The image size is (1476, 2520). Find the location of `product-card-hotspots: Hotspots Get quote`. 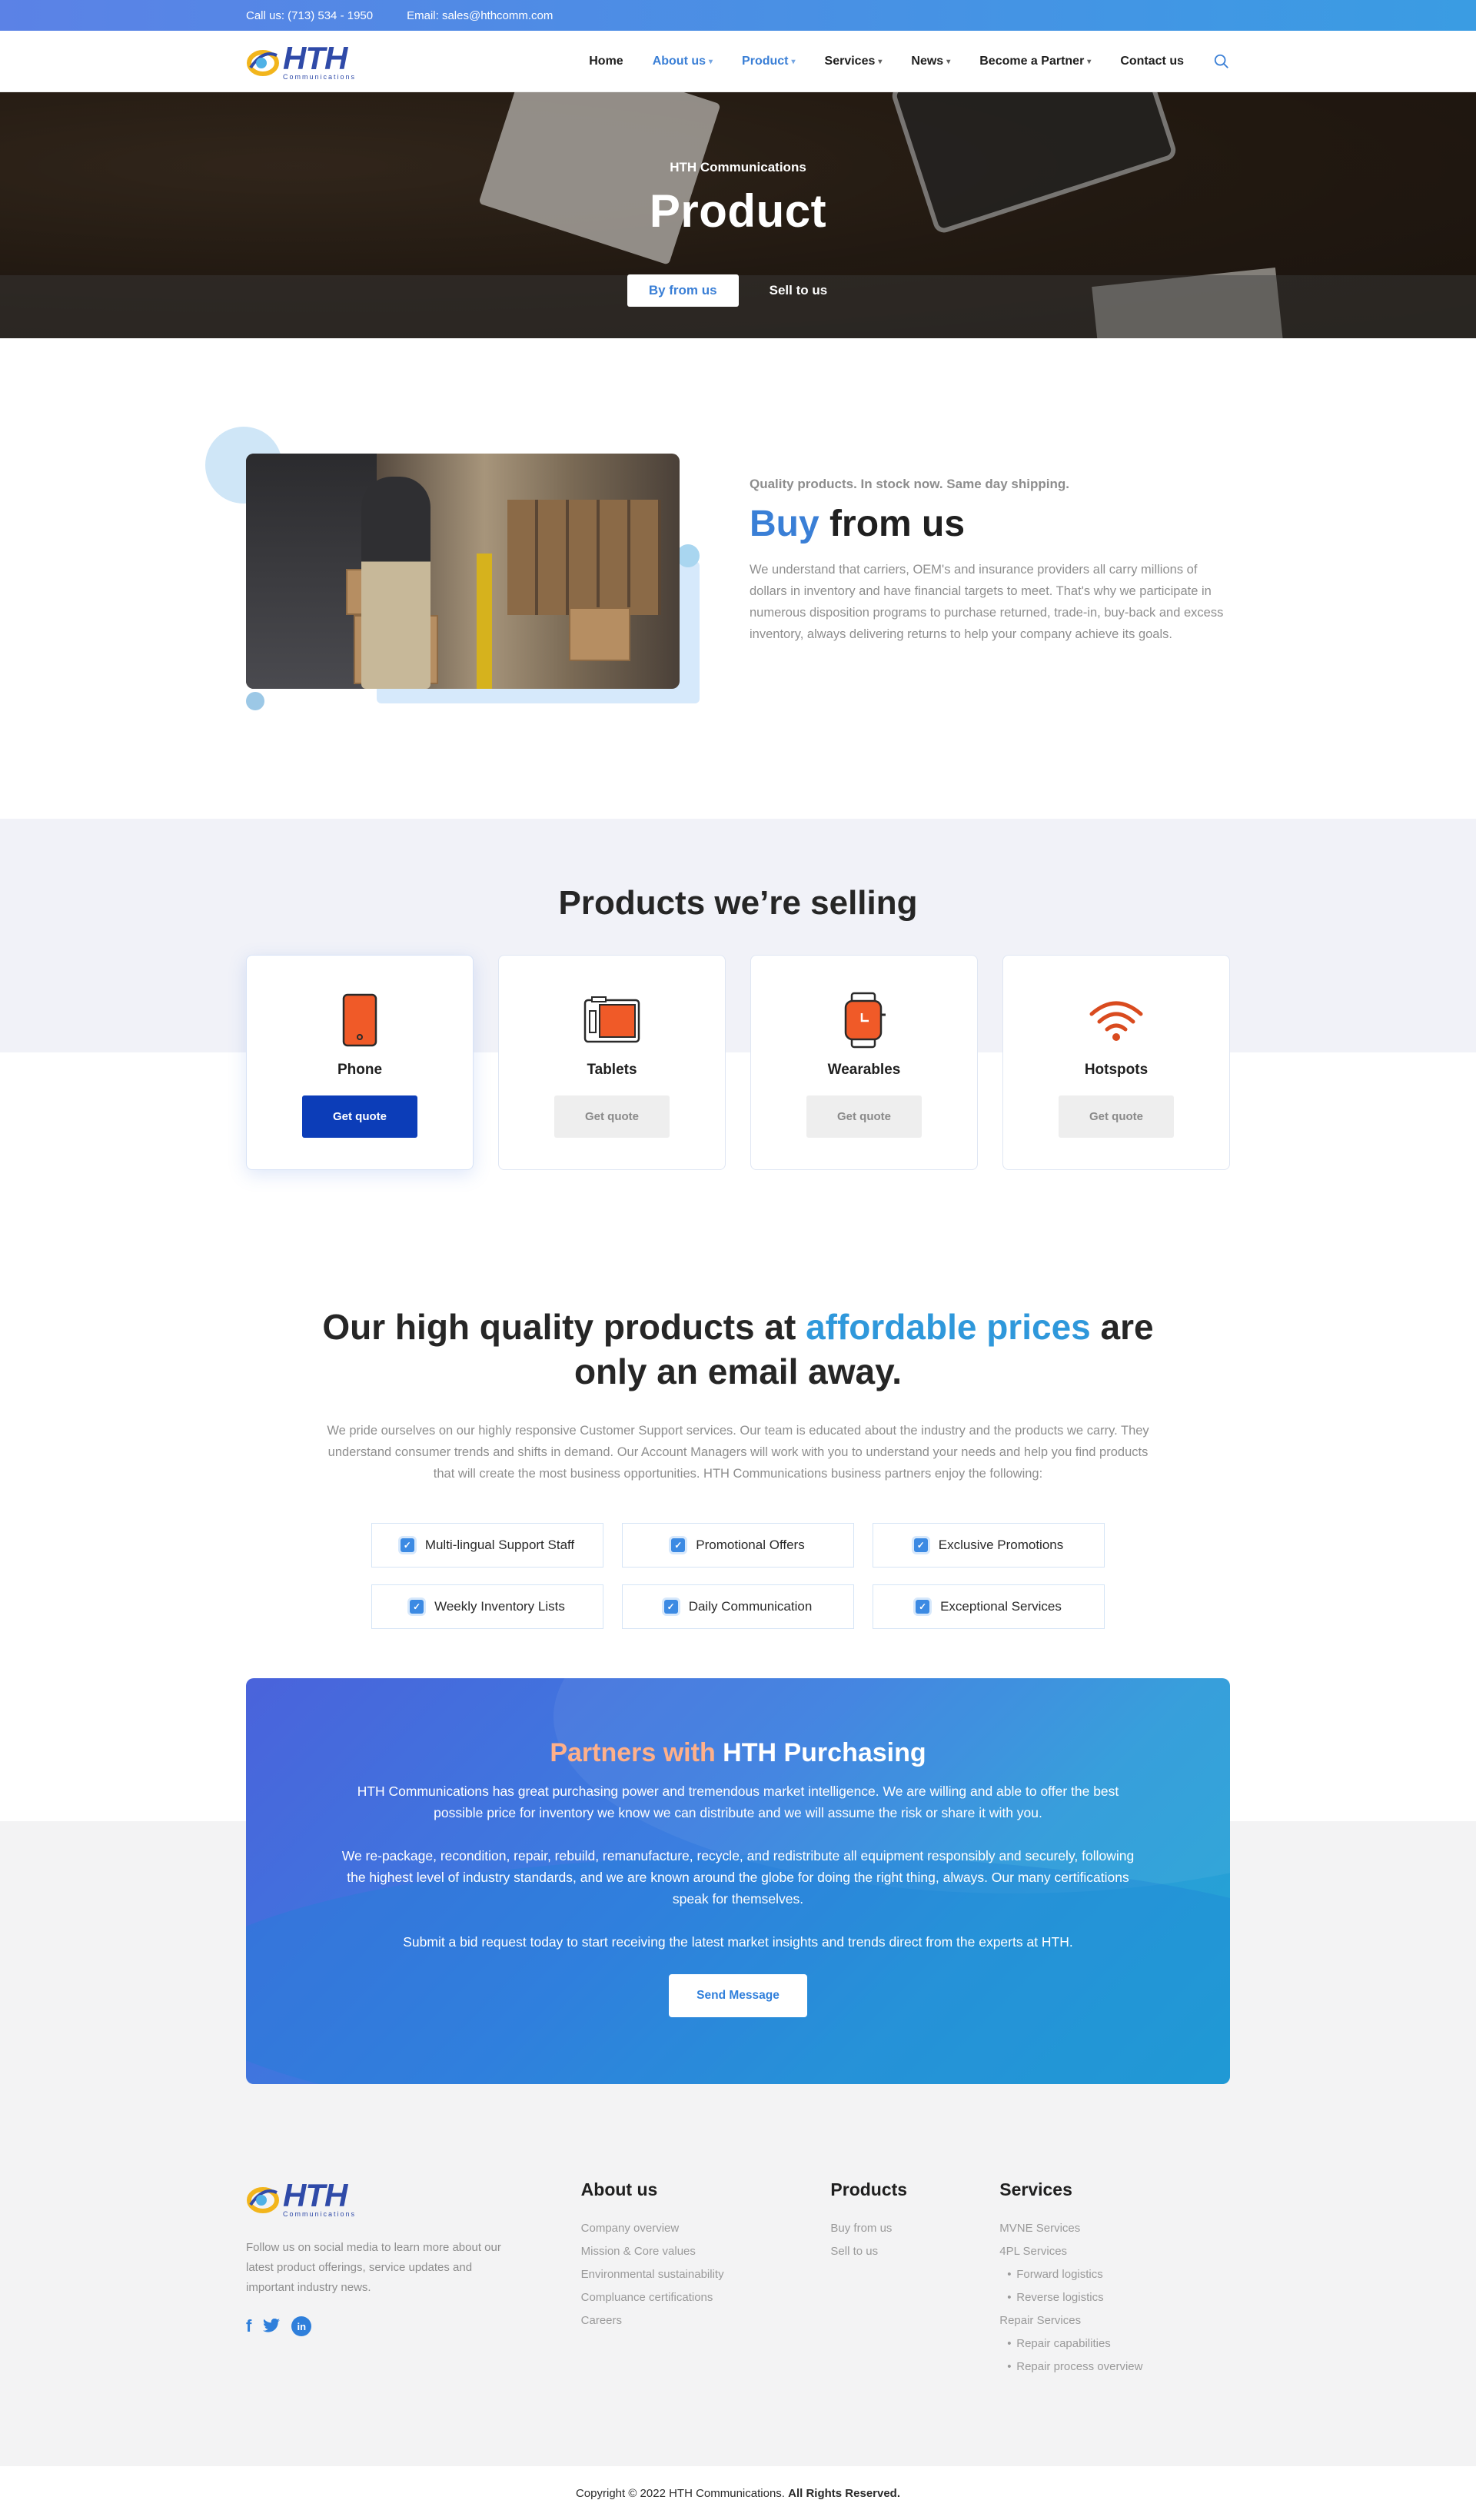

product-card-hotspots: Hotspots Get quote is located at coordinates (1116, 1062).